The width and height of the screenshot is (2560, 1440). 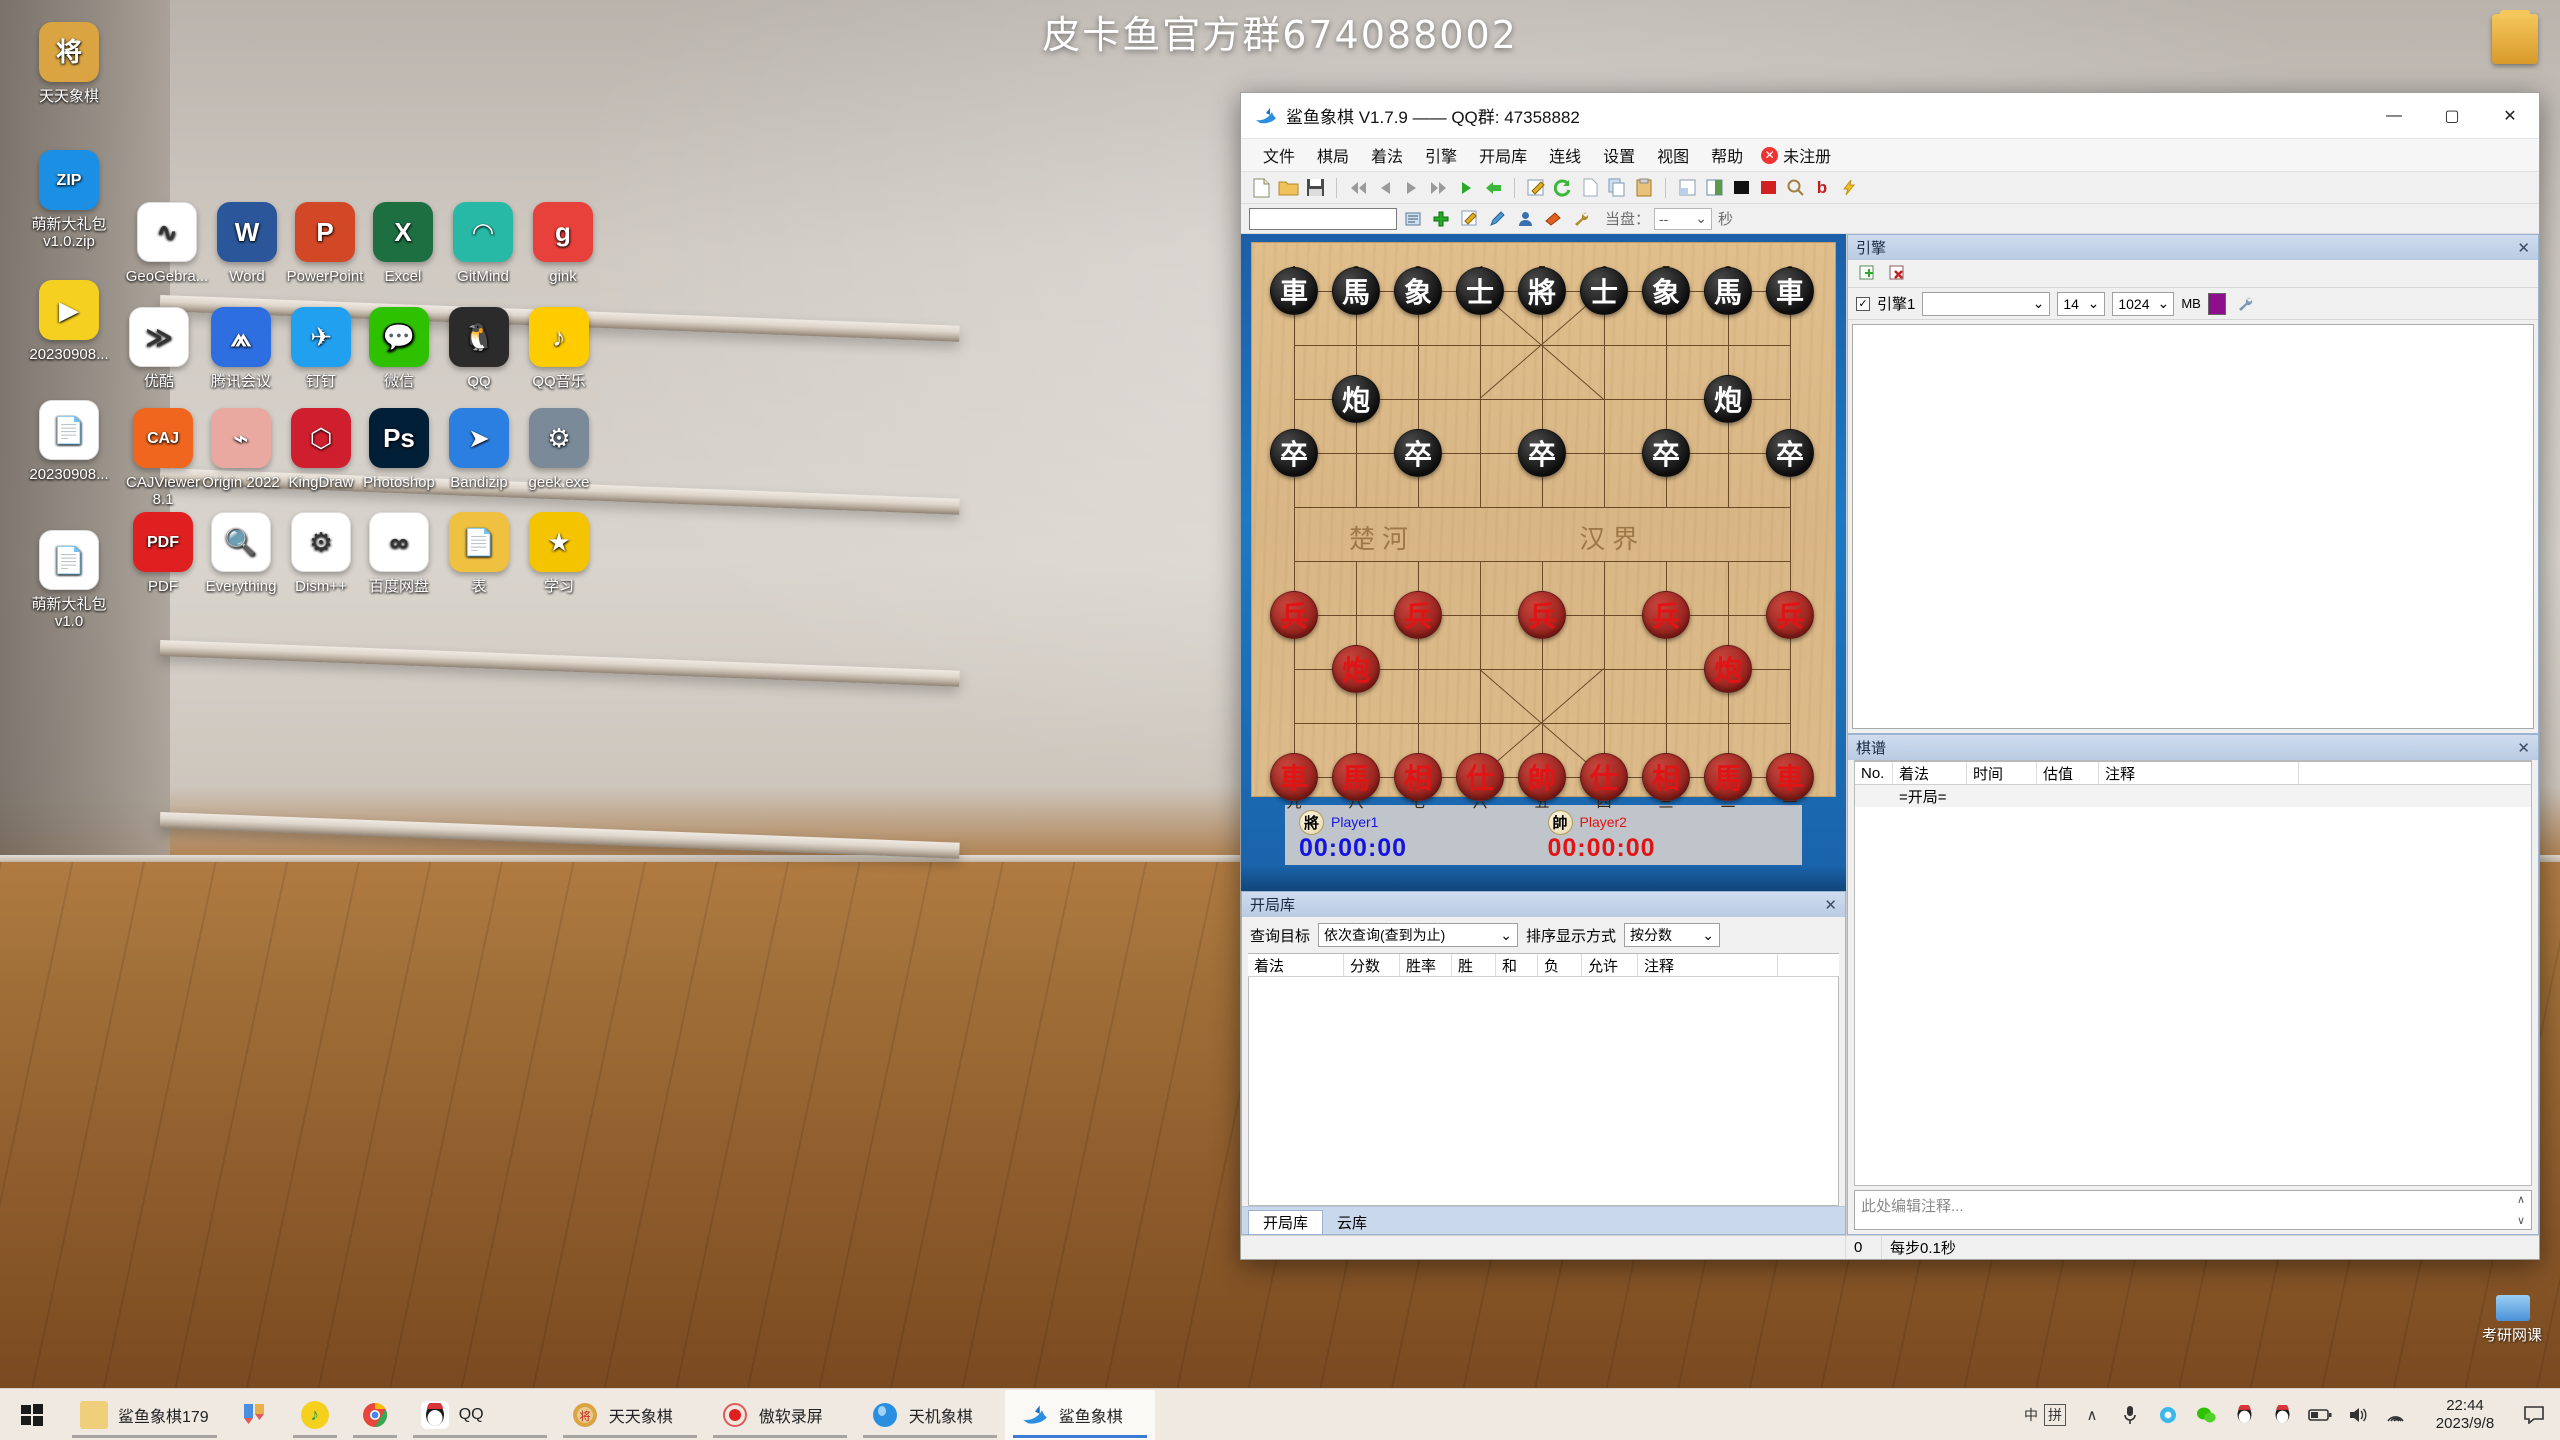 I want to click on remove-engine-icon, so click(x=1898, y=274).